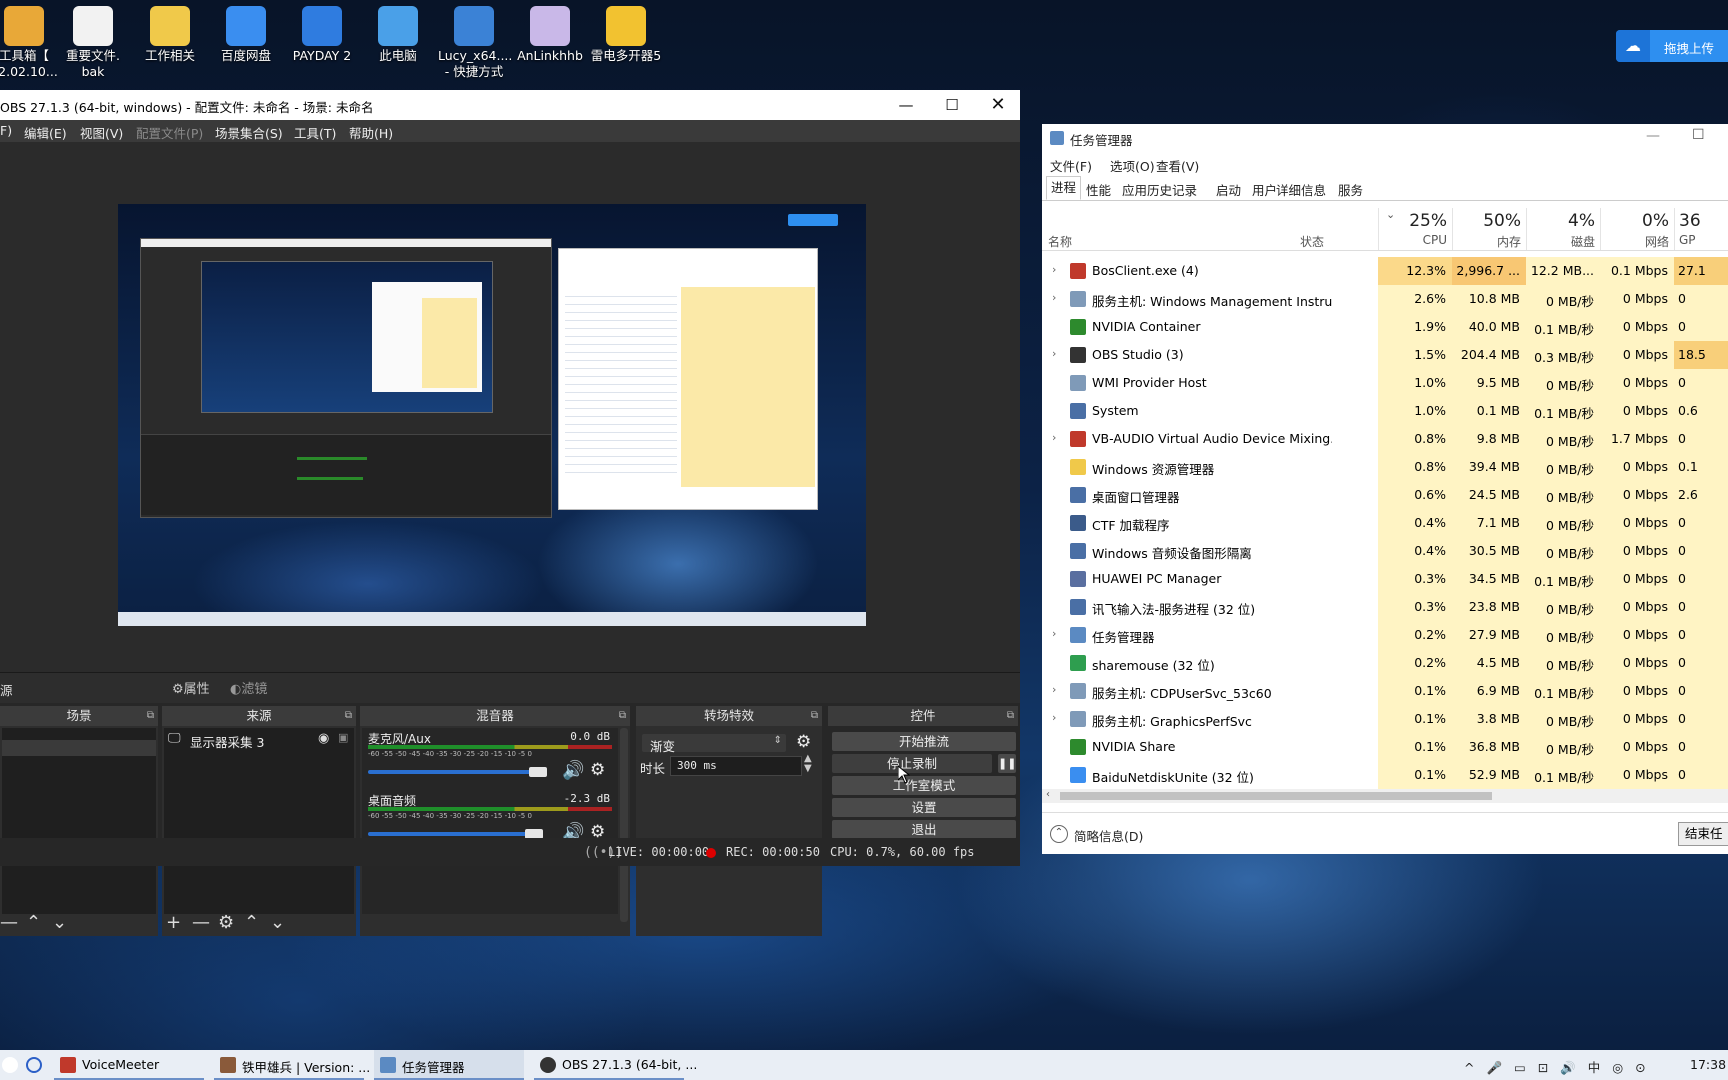  What do you see at coordinates (173, 922) in the screenshot?
I see `add-source-icon: +` at bounding box center [173, 922].